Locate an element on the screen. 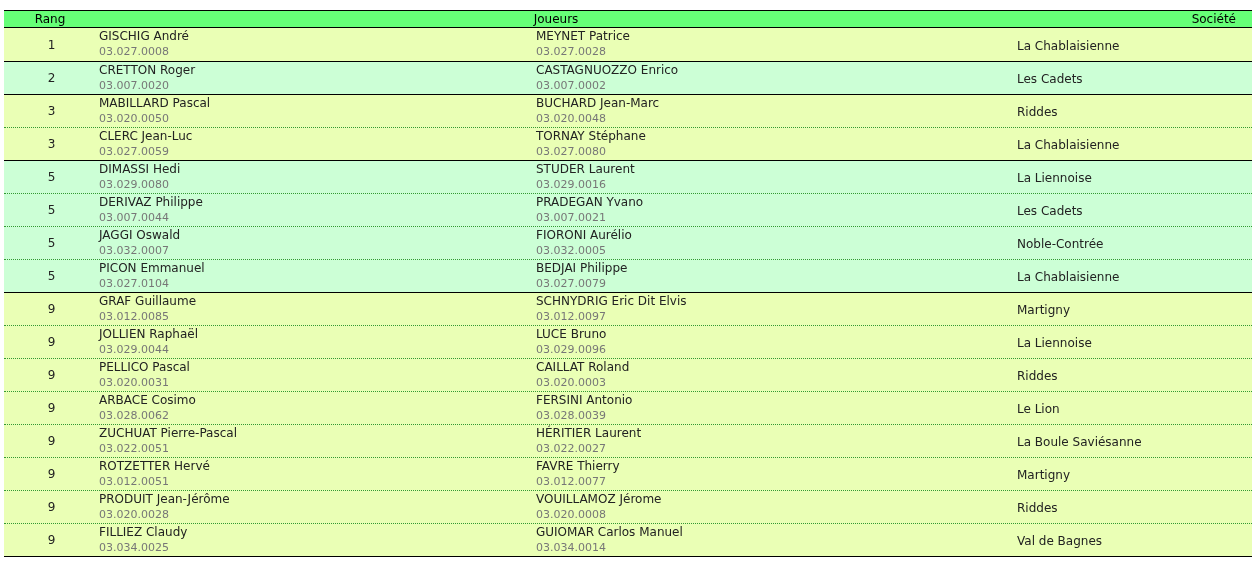 This screenshot has width=1252, height=563. player-name: CASTAGNUOZZO Enrico is located at coordinates (607, 70).